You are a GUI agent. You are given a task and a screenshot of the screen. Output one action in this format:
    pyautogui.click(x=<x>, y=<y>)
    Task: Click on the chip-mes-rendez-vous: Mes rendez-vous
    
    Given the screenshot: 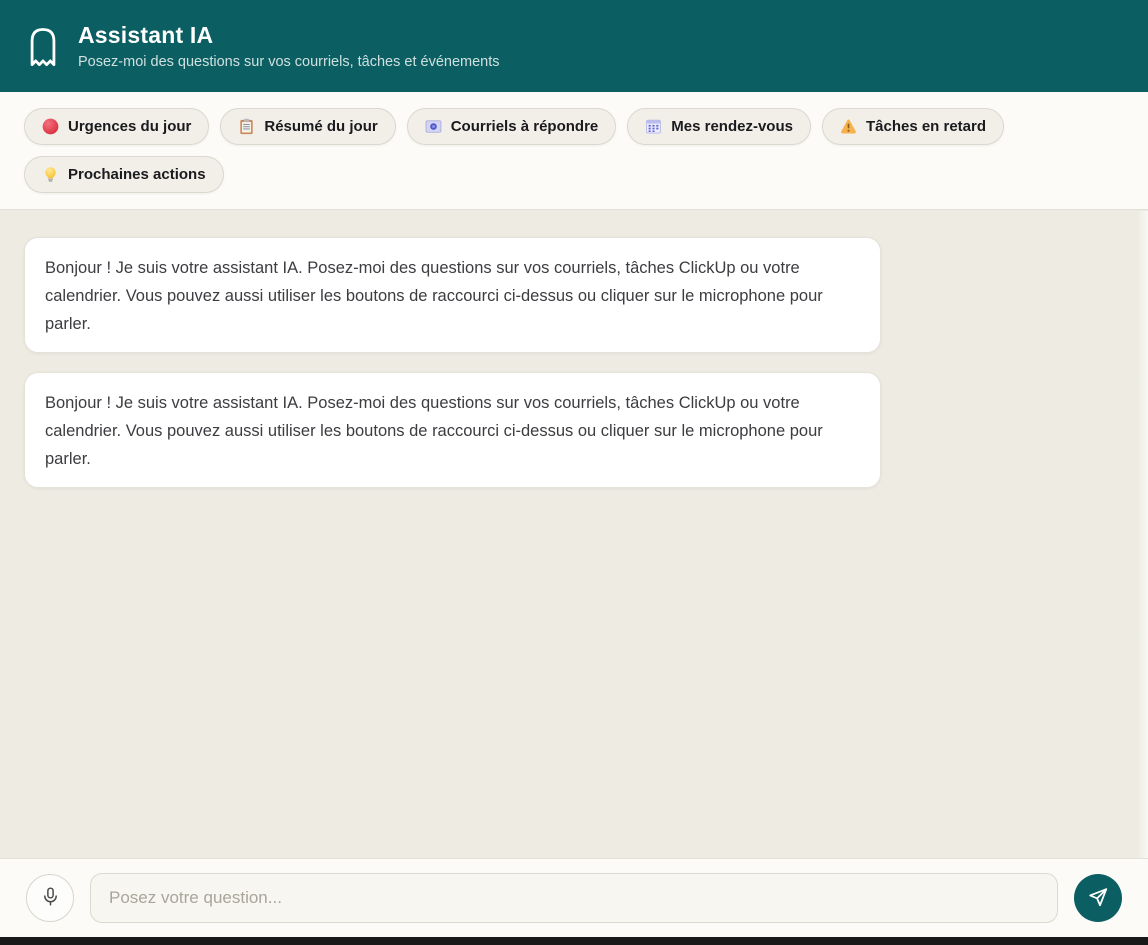 What is the action you would take?
    pyautogui.click(x=719, y=126)
    